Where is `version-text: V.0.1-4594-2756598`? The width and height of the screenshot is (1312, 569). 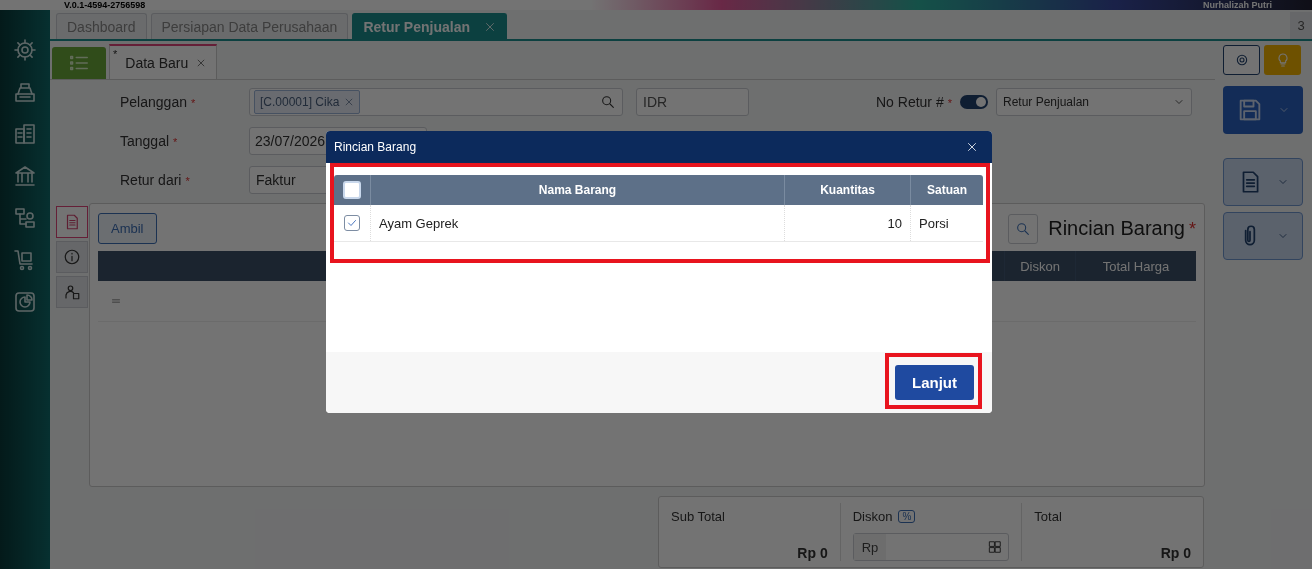
version-text: V.0.1-4594-2756598 is located at coordinates (105, 5).